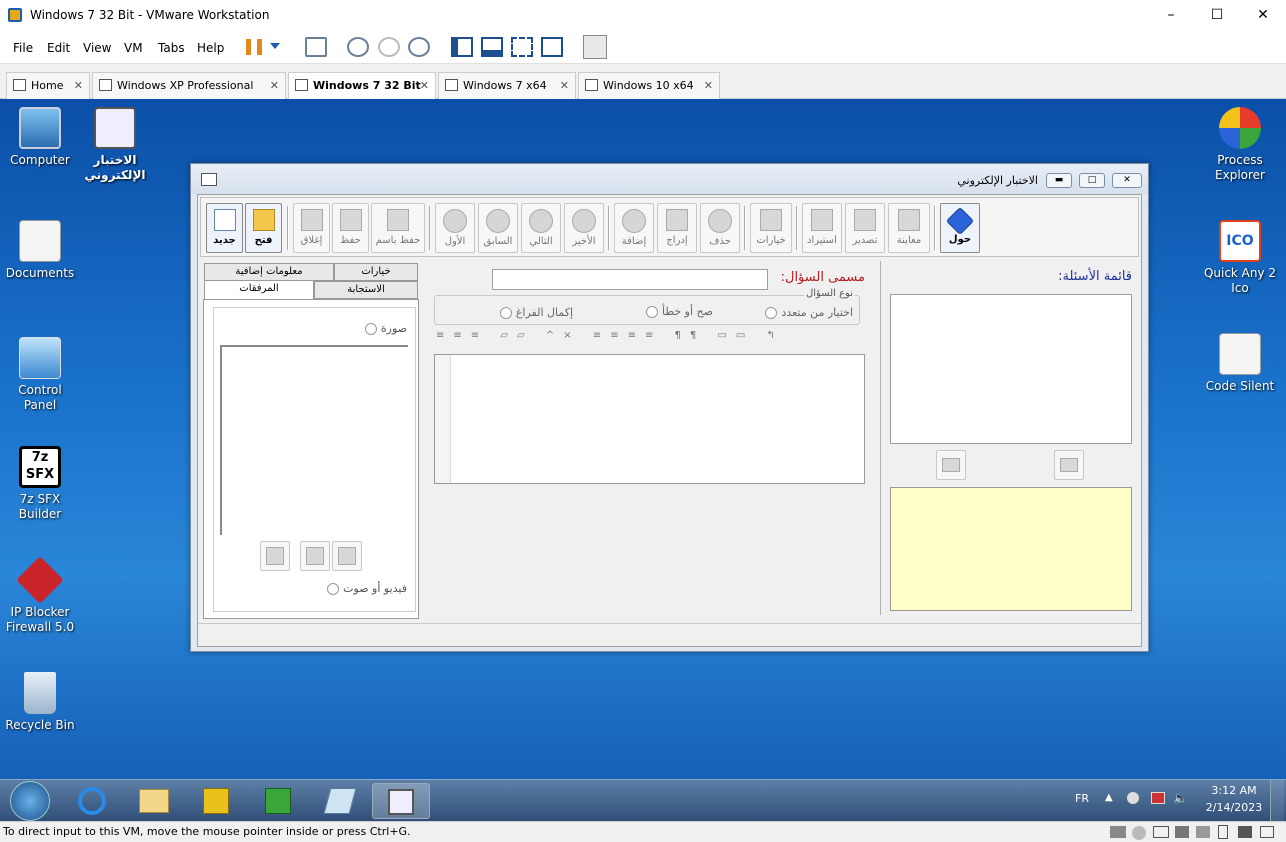 Image resolution: width=1286 pixels, height=842 pixels. What do you see at coordinates (541, 228) in the screenshot?
I see `next-button: التالي` at bounding box center [541, 228].